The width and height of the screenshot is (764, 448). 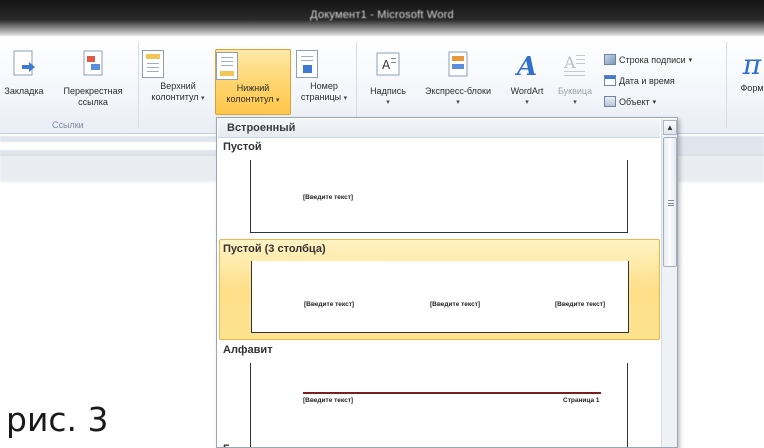 I want to click on title-bar: Документ1 - Microsoft Word, so click(x=382, y=18).